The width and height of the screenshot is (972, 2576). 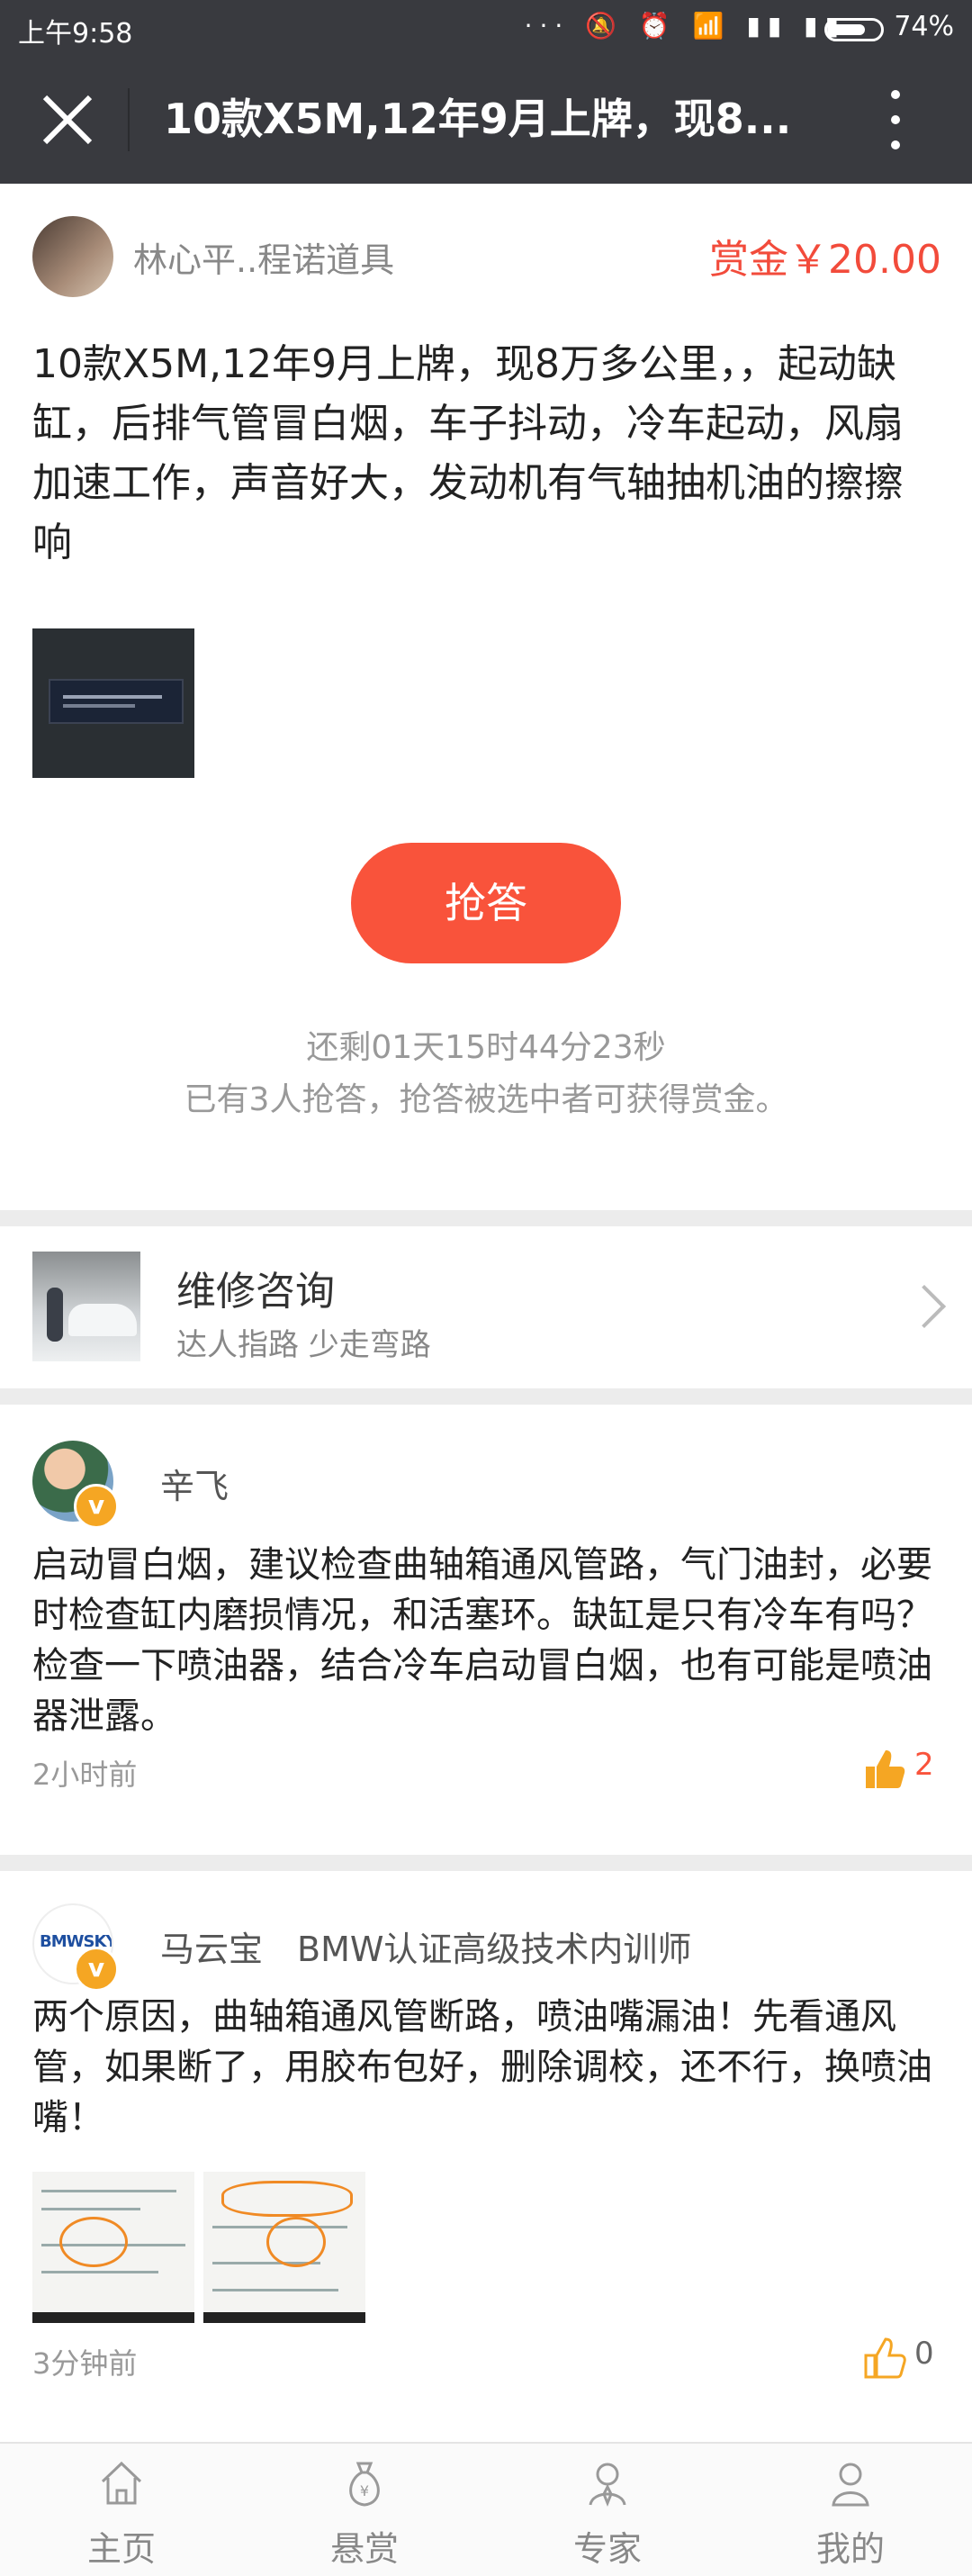 What do you see at coordinates (850, 2510) in the screenshot?
I see `tab-me: 我的` at bounding box center [850, 2510].